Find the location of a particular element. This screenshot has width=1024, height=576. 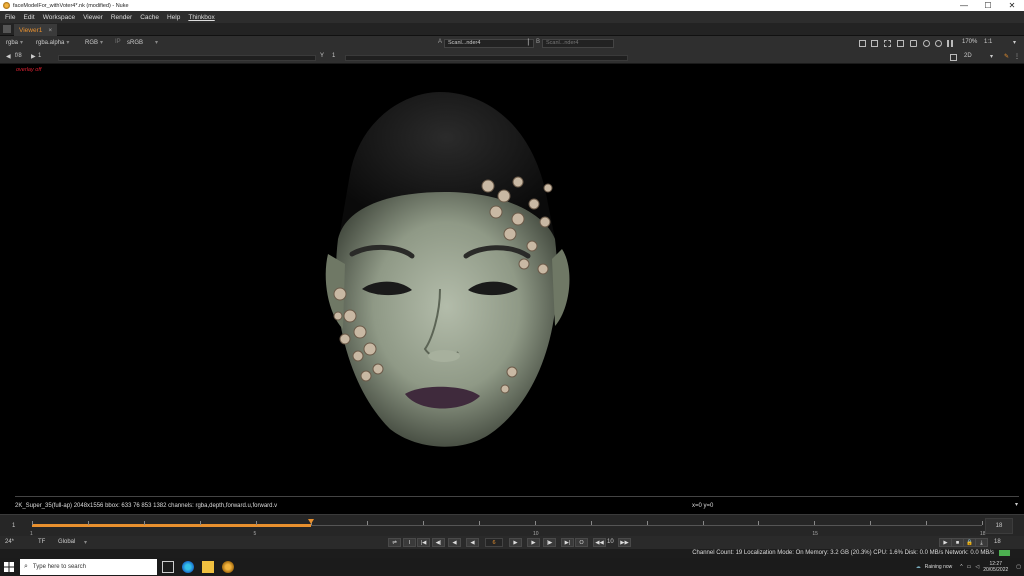

timeline-end-frame: 18 is located at coordinates (999, 526).